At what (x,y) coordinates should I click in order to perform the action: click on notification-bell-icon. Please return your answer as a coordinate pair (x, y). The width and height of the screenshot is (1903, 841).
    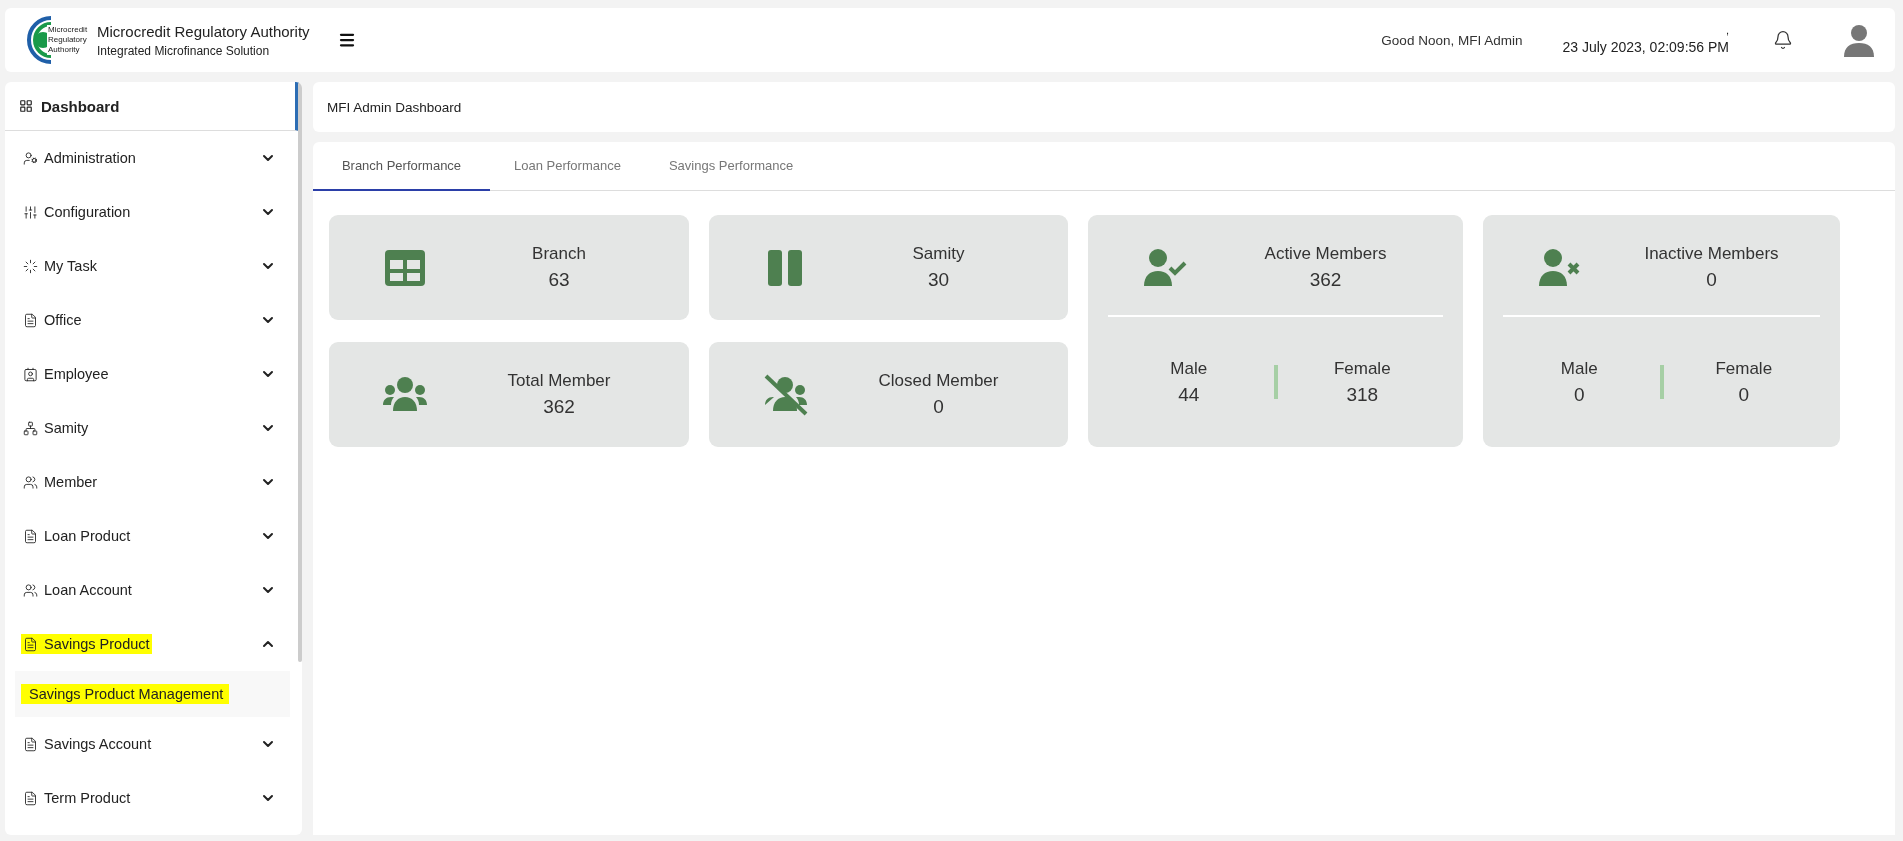
    Looking at the image, I should click on (1783, 40).